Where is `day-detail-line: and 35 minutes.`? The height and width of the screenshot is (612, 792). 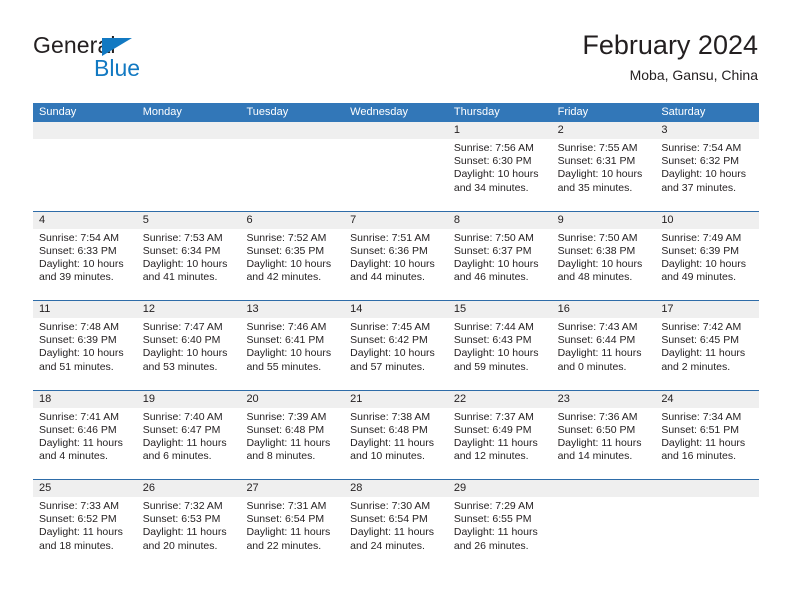
day-detail-line: and 35 minutes. is located at coordinates (595, 187).